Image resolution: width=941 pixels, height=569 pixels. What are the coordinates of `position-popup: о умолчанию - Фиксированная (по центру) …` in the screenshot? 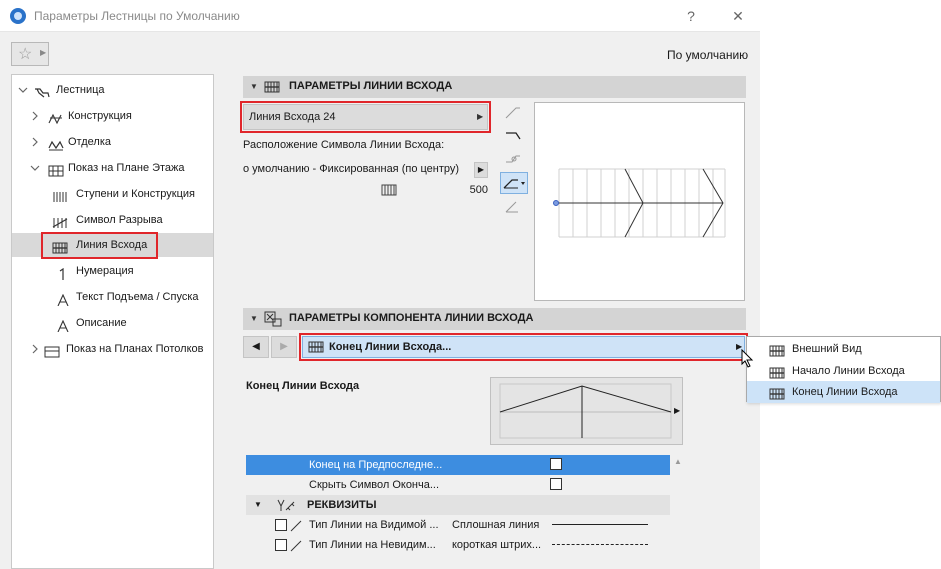 It's located at (365, 170).